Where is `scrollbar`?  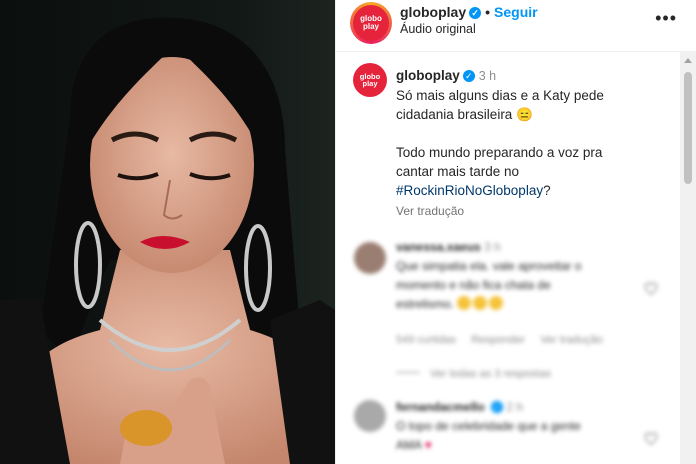
scrollbar is located at coordinates (688, 258).